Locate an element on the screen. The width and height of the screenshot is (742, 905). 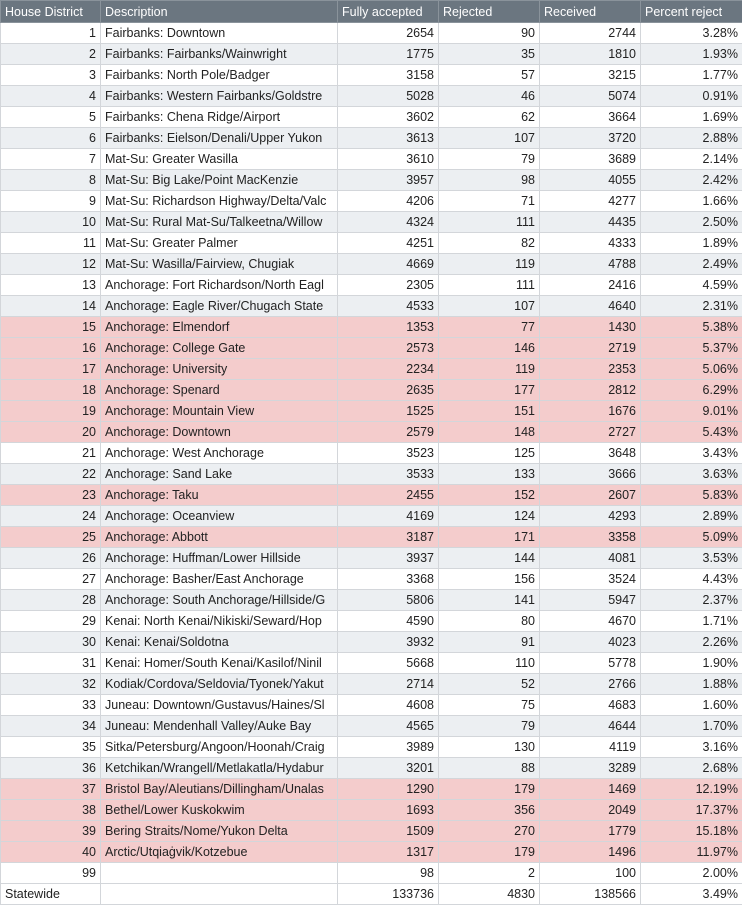
rejected-cell: 130 is located at coordinates (489, 747).